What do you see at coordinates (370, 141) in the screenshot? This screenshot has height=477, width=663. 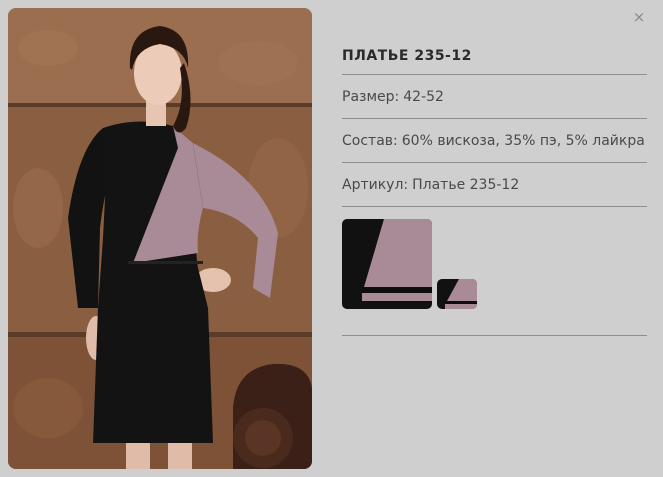 I see `composition-label: Состав:` at bounding box center [370, 141].